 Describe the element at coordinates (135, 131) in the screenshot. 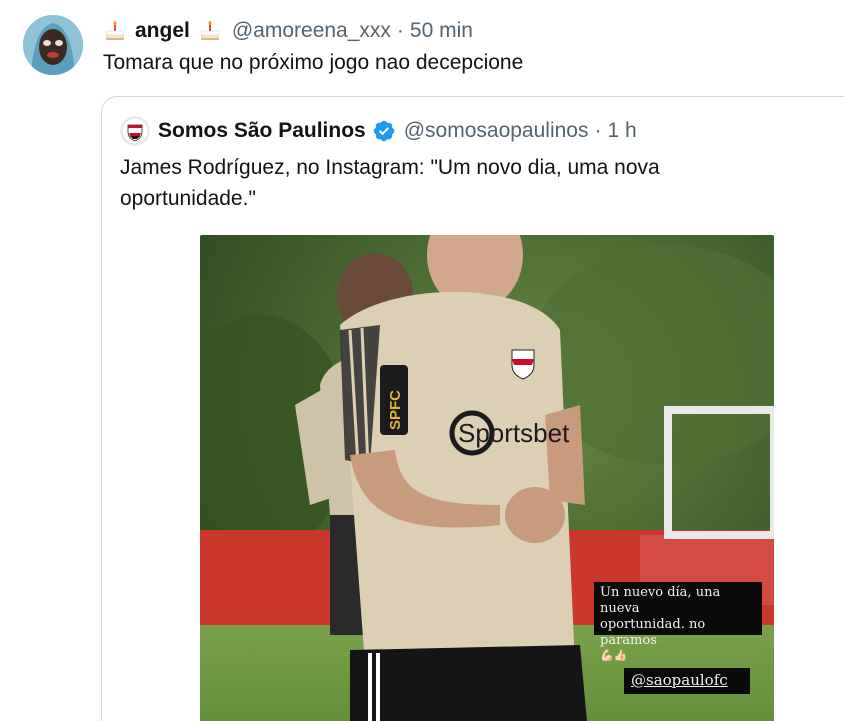

I see `quoted-avatar` at that location.